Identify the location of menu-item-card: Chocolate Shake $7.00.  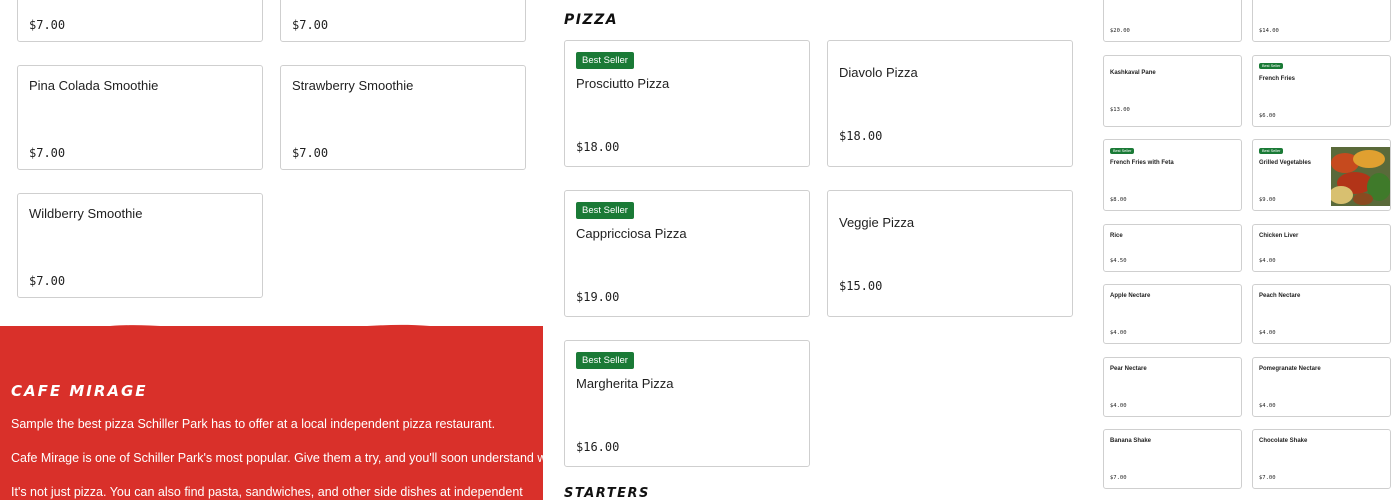
(1321, 459).